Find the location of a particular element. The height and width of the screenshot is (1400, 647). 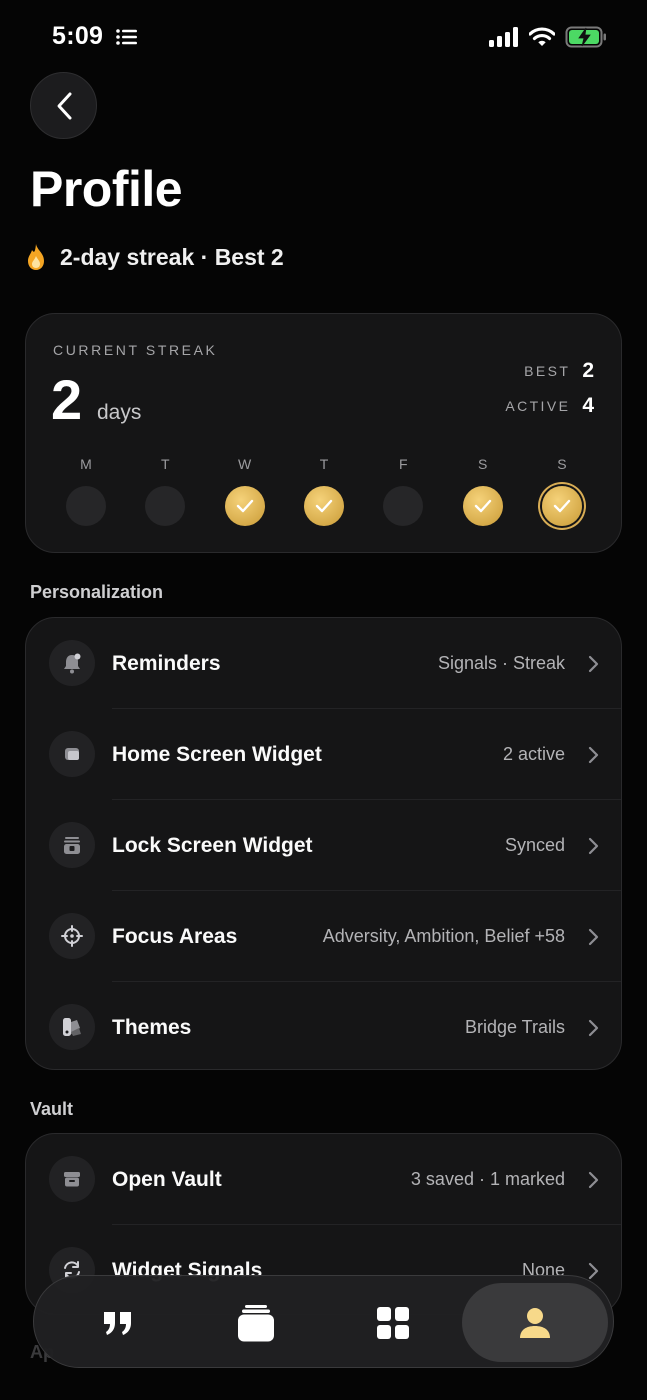

personalization-row-reminders: Reminders Signals · Streak is located at coordinates (323, 663).